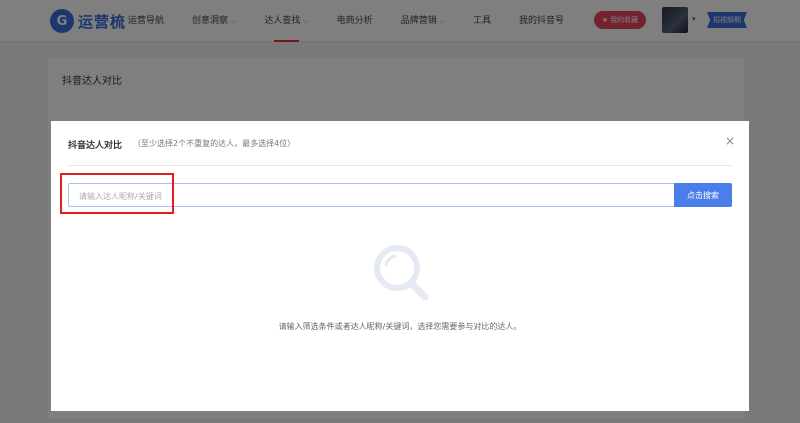 Image resolution: width=800 pixels, height=423 pixels. I want to click on search-button: 点击搜索, so click(703, 195).